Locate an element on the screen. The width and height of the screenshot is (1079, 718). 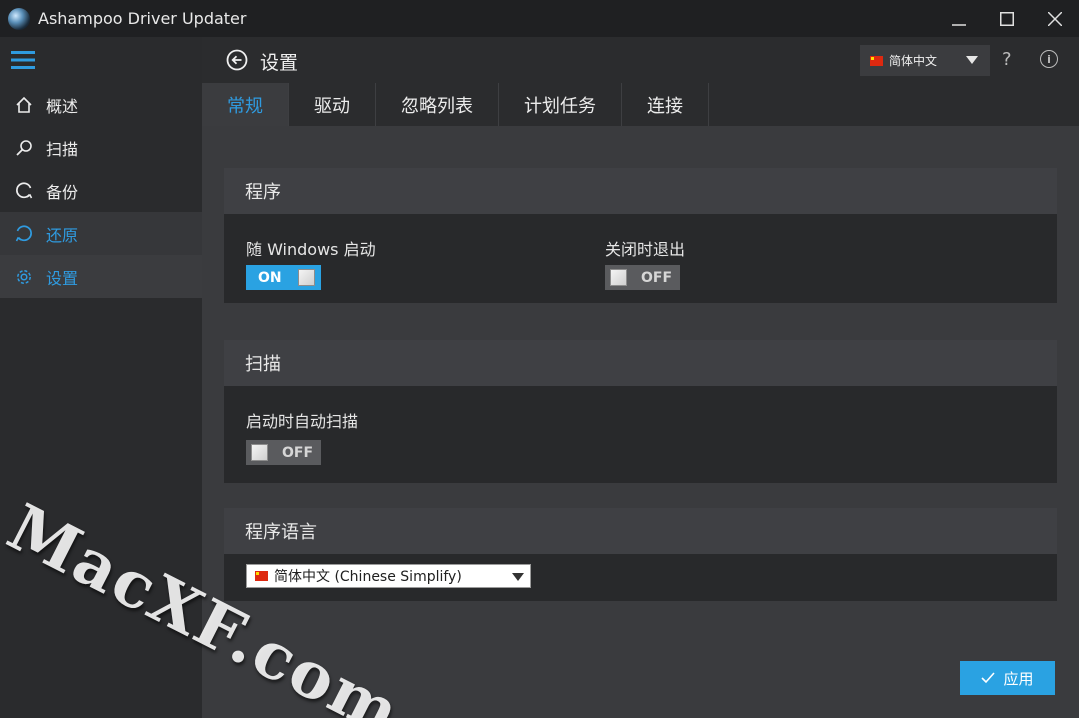
sidebar-item-label: 扫描 is located at coordinates (62, 149).